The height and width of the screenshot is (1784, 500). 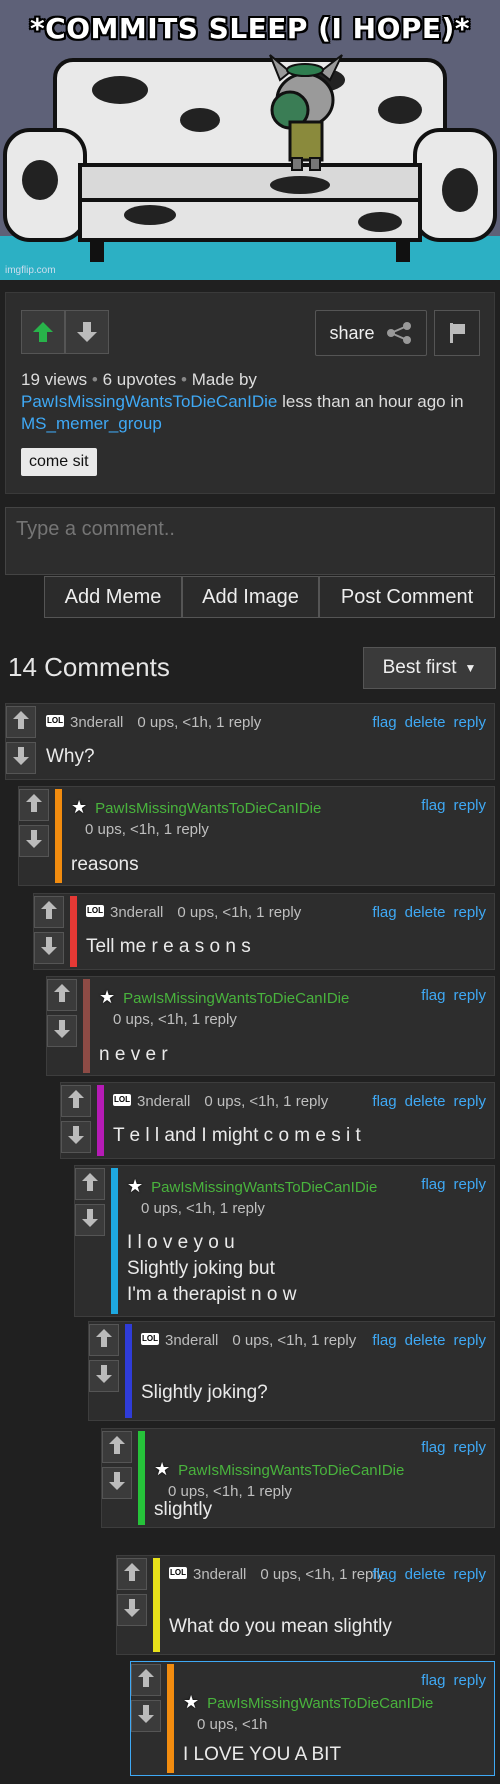 I want to click on add-image-button: Add Image, so click(x=250, y=597).